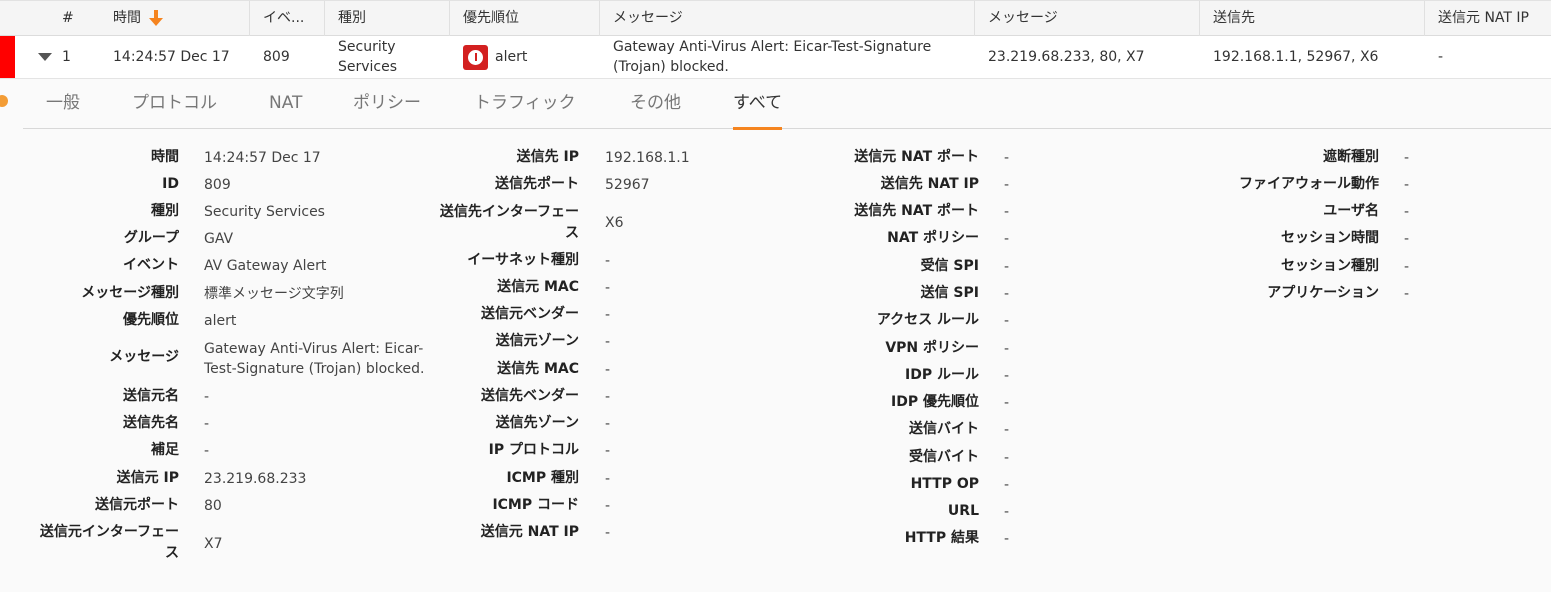 The height and width of the screenshot is (592, 1551). What do you see at coordinates (941, 538) in the screenshot?
I see `field-label: HTTP 結果` at bounding box center [941, 538].